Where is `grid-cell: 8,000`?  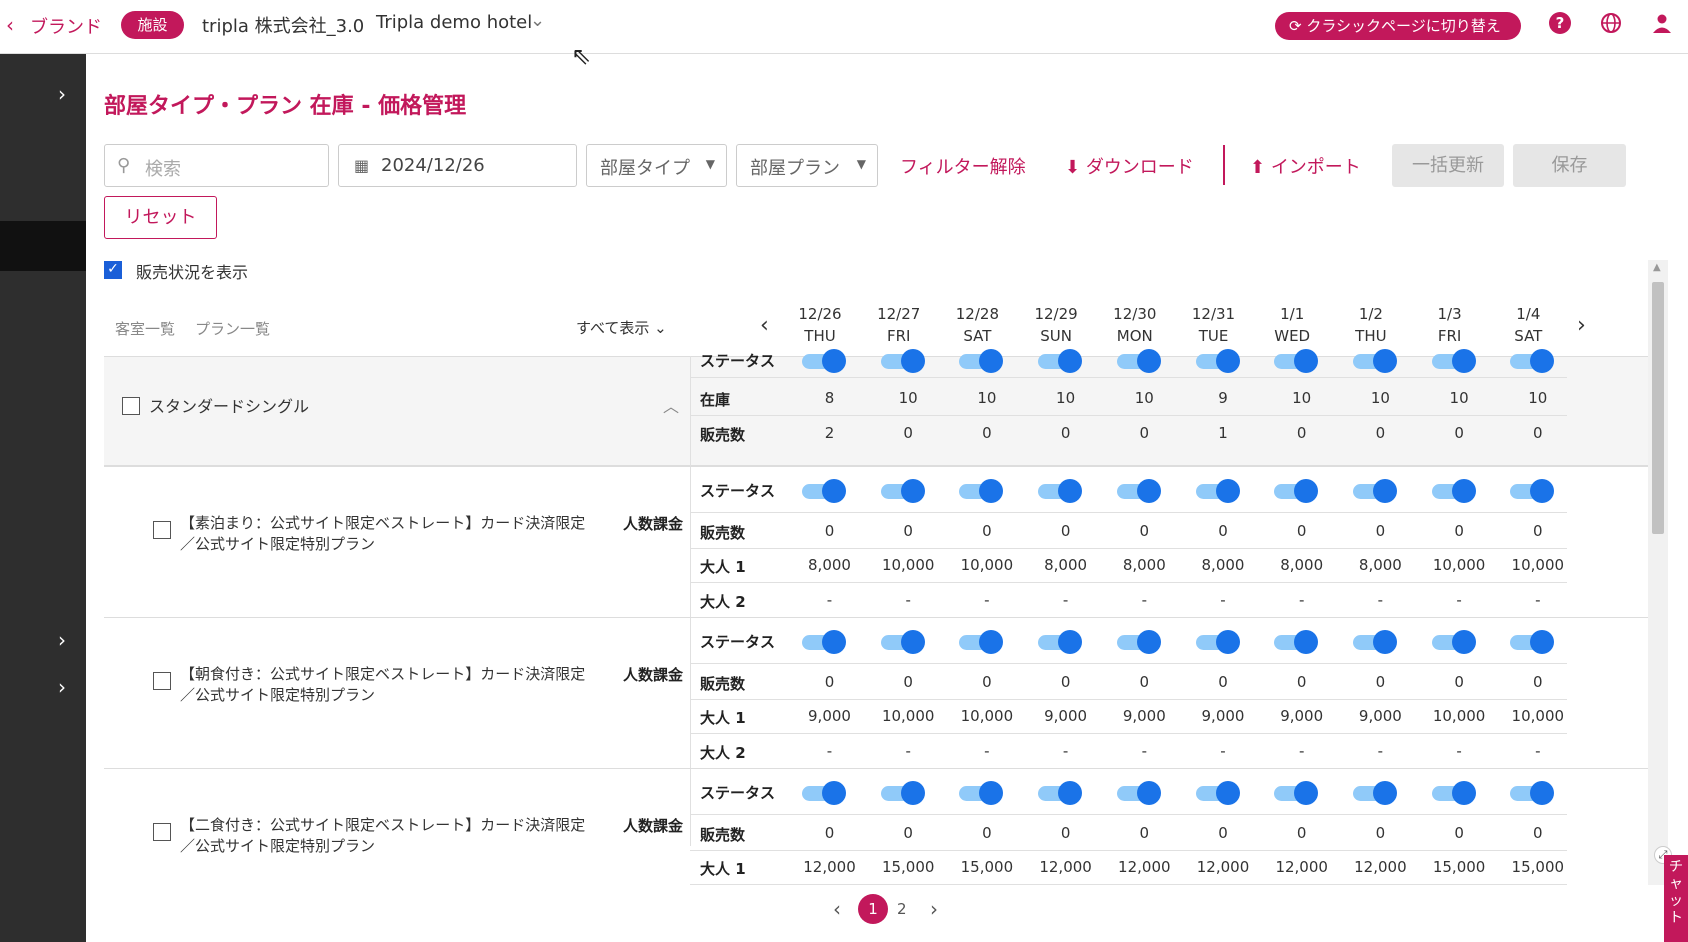 grid-cell: 8,000 is located at coordinates (1223, 565).